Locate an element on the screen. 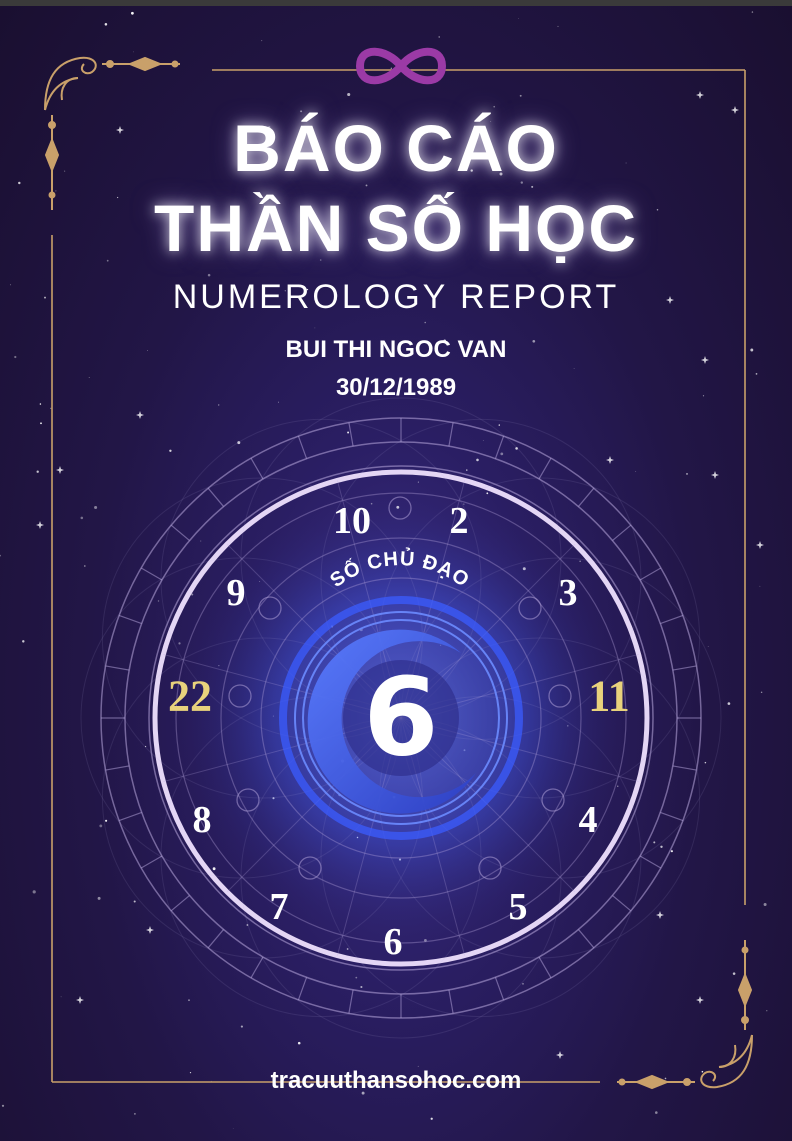 The height and width of the screenshot is (1141, 792). wheel-number: 2 is located at coordinates (459, 521).